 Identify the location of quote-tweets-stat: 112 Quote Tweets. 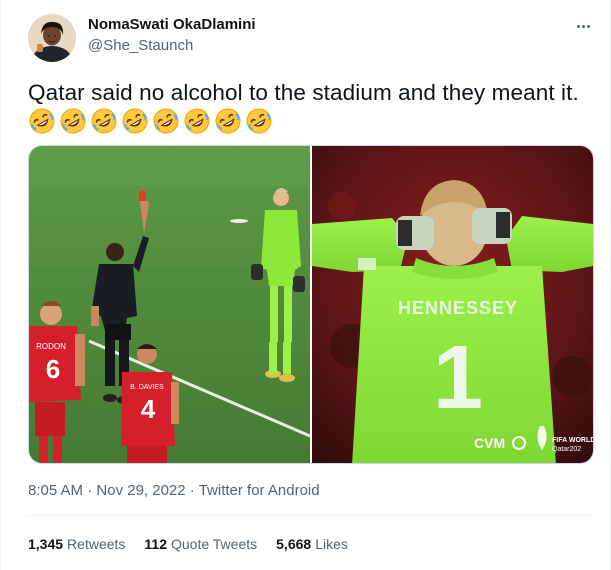
(200, 544).